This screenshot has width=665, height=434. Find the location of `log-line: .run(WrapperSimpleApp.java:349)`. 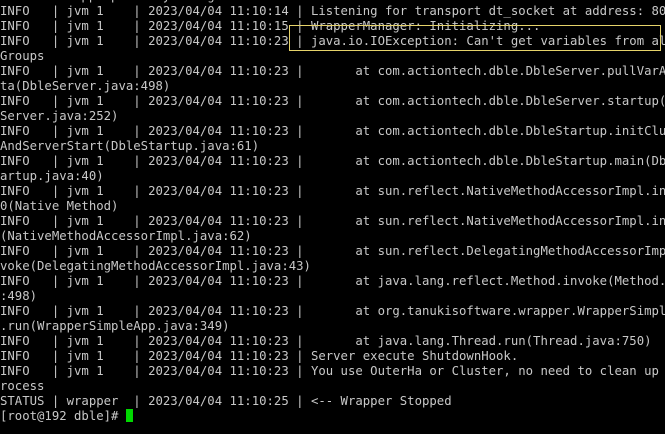

log-line: .run(WrapperSimpleApp.java:349) is located at coordinates (115, 326).